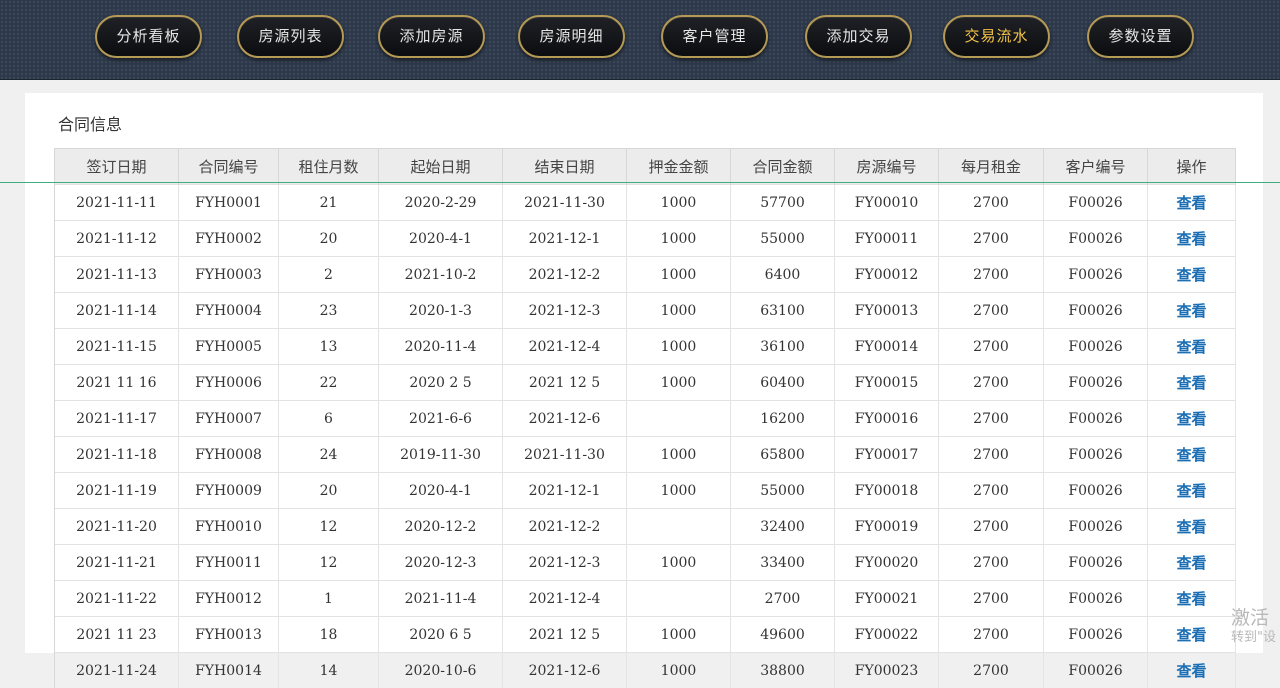 The width and height of the screenshot is (1280, 688). Describe the element at coordinates (148, 36) in the screenshot. I see `nav-analysis-dashboard-button: 分析看板` at that location.